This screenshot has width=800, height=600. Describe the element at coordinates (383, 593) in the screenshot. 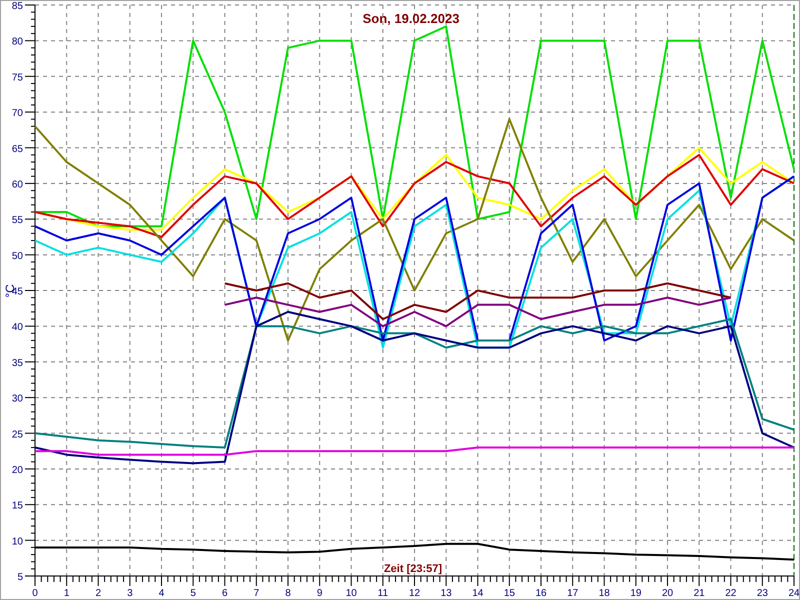

I see `axis-tick-label: 11` at that location.